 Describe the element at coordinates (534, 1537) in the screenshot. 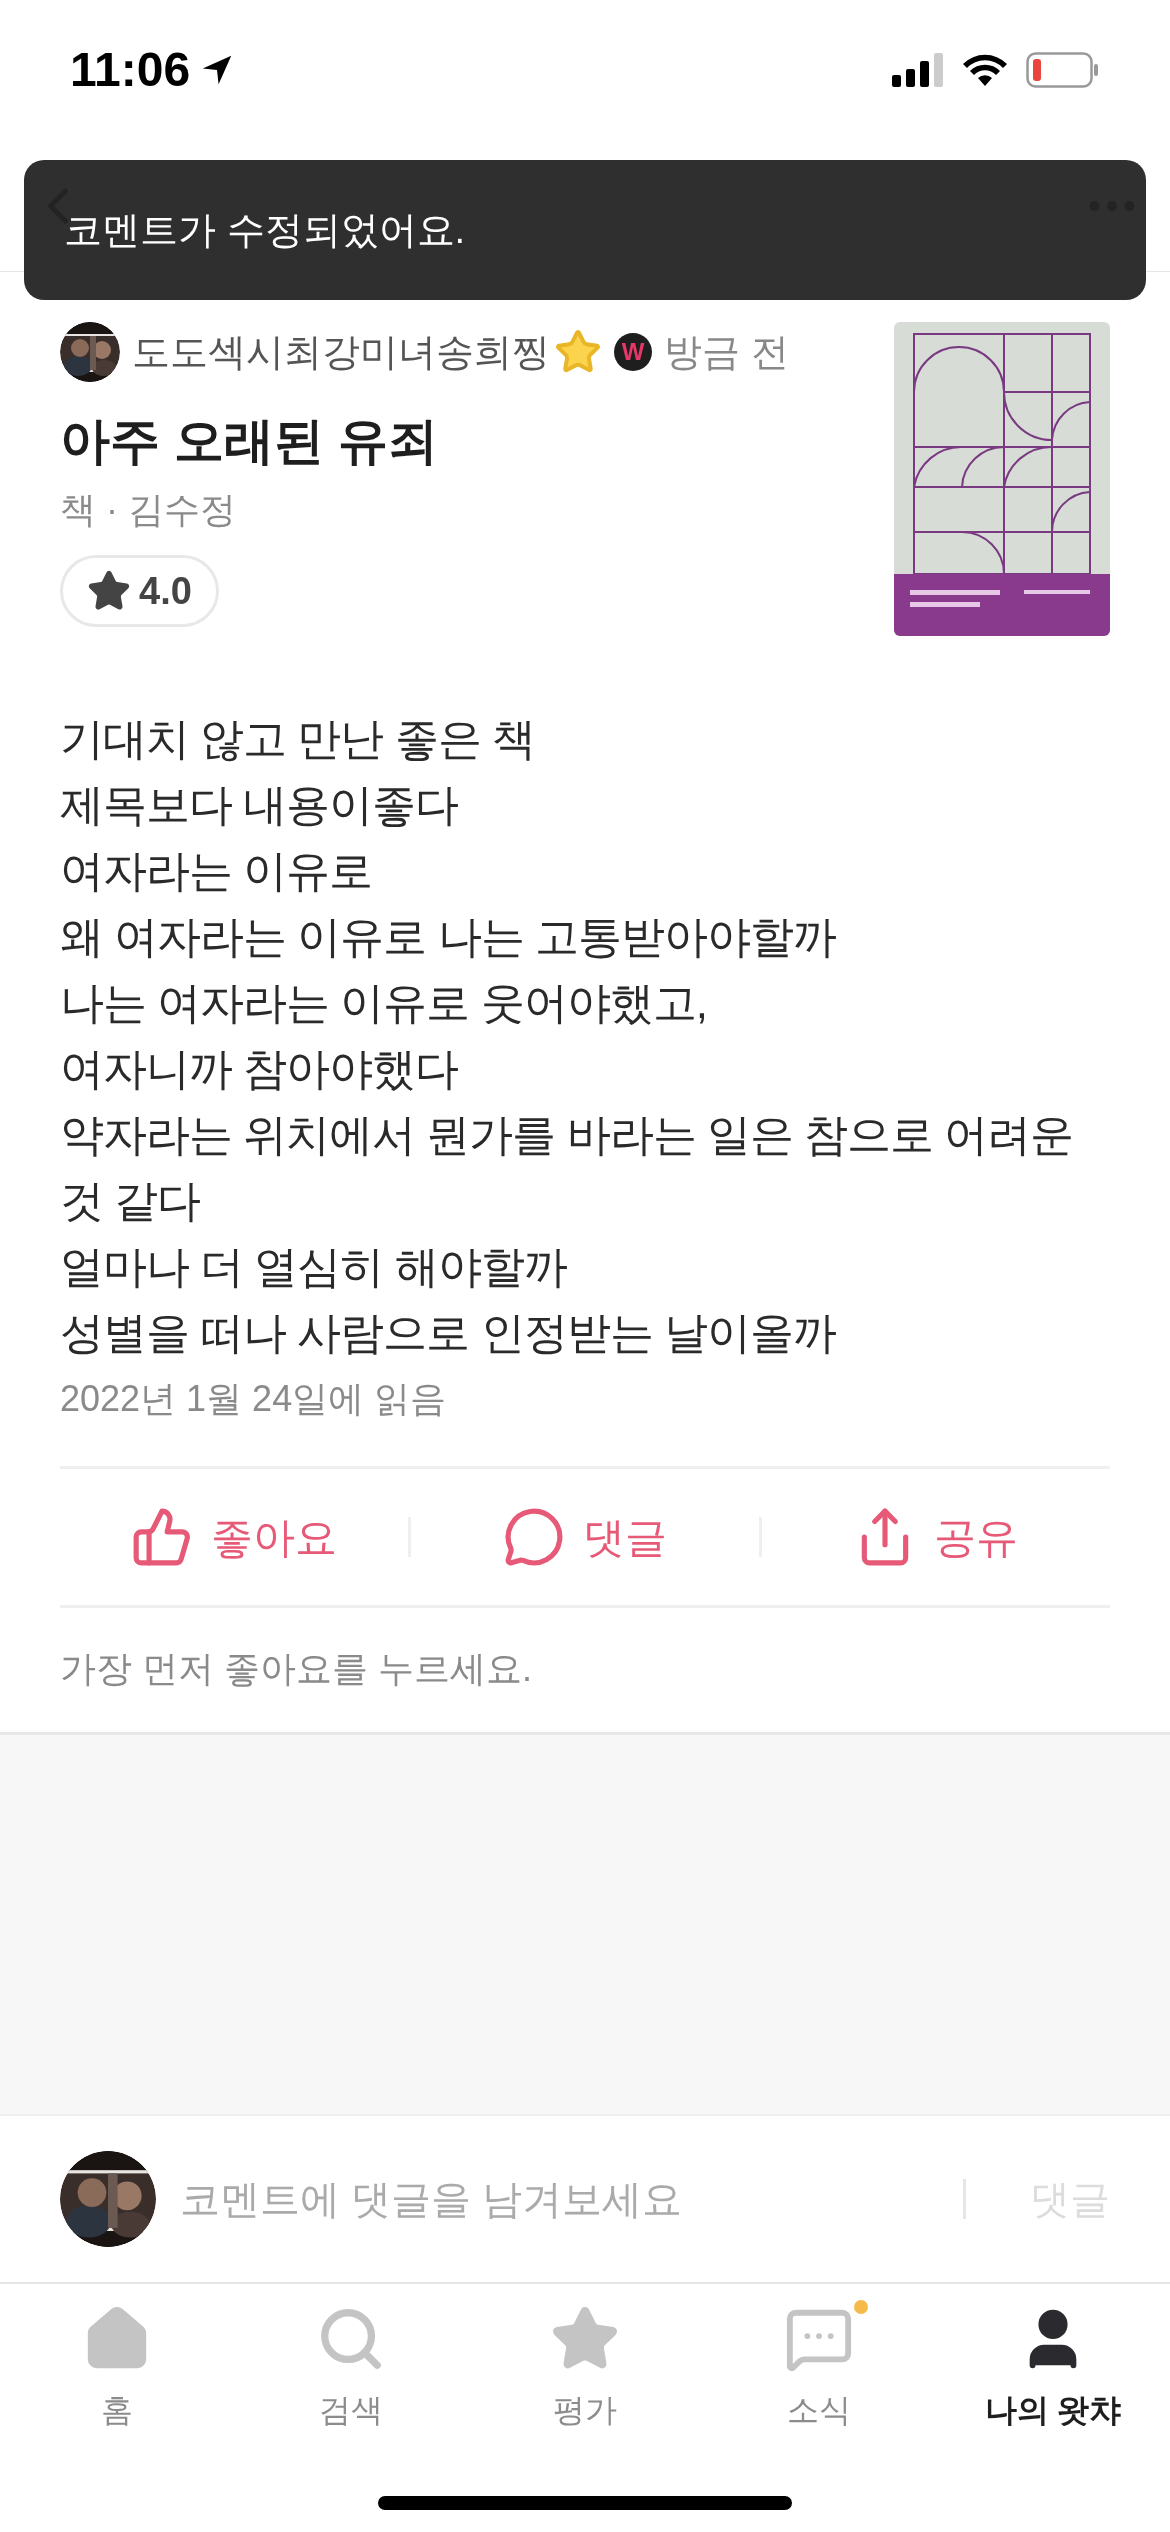

I see `speech-bubble-icon` at that location.